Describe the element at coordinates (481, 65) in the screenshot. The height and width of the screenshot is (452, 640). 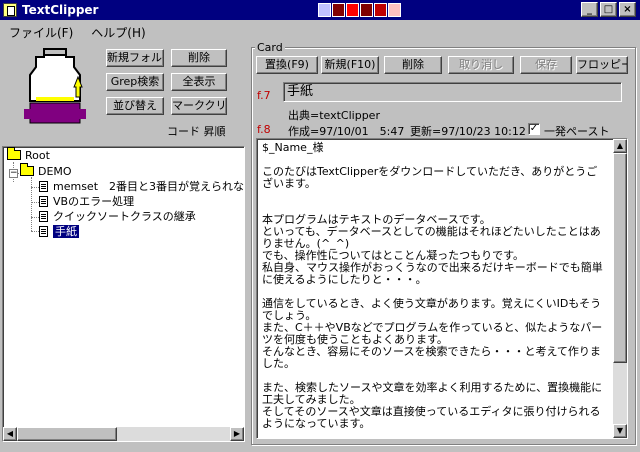
I see `undo-button: 取り消し` at that location.